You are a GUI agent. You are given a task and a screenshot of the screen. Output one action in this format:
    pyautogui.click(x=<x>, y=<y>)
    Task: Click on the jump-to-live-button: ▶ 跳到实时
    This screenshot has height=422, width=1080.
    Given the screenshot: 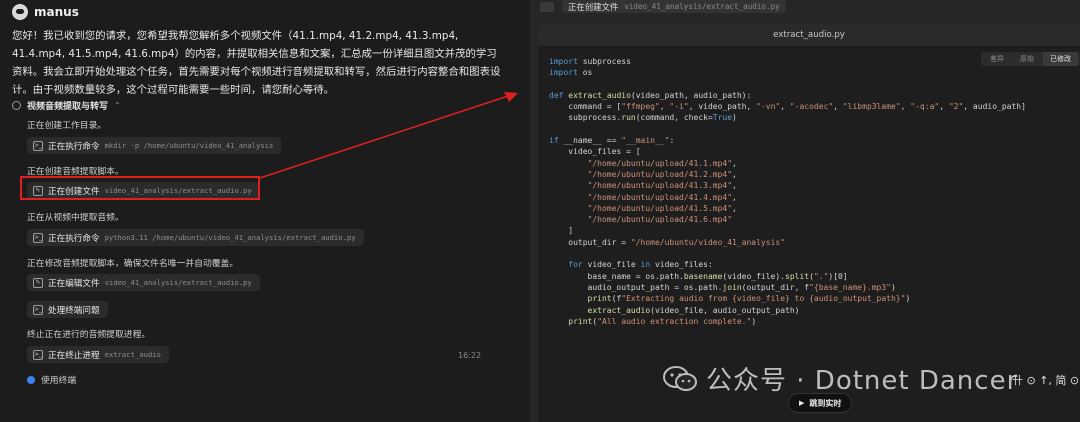 What is the action you would take?
    pyautogui.click(x=820, y=403)
    